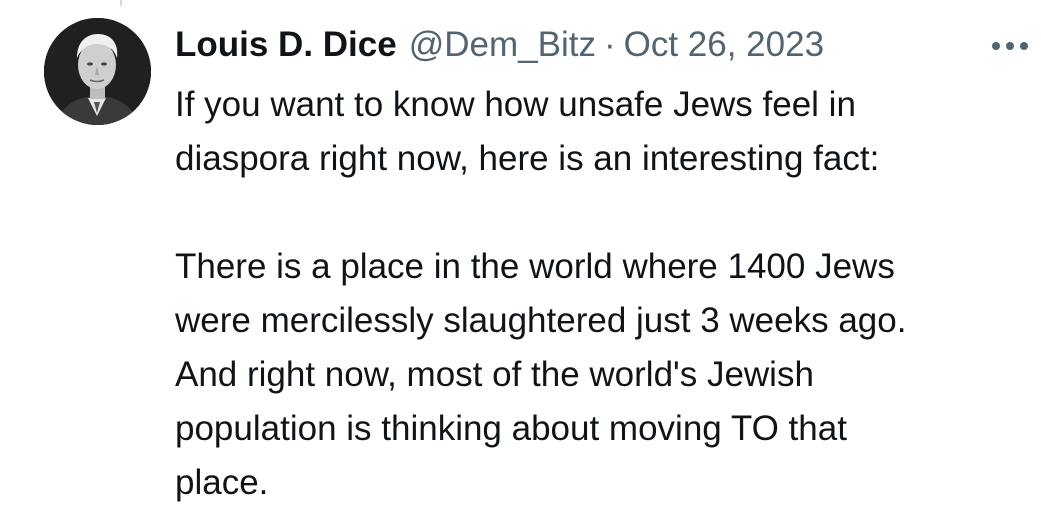 The height and width of the screenshot is (523, 1041). I want to click on author-display-name: Louis D. Dice, so click(286, 45).